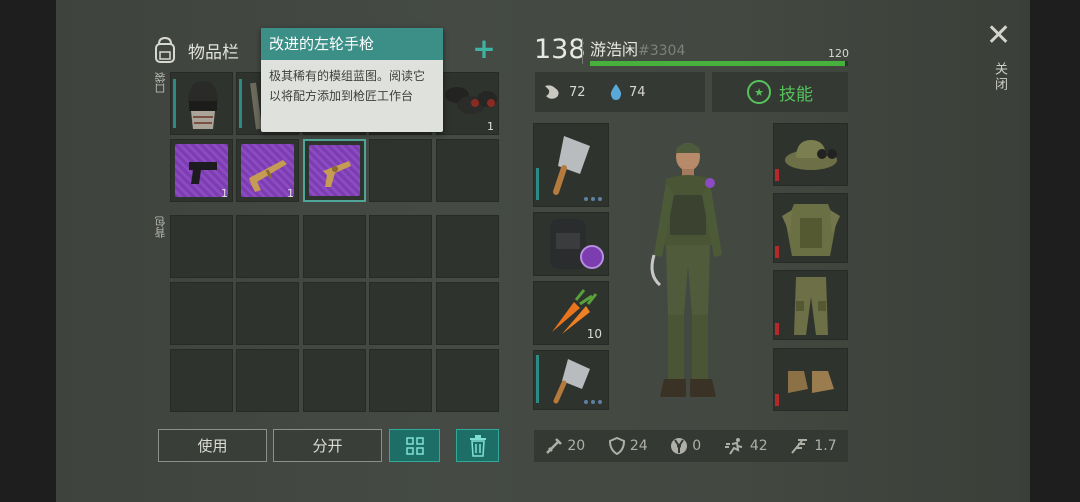 The width and height of the screenshot is (1080, 502). Describe the element at coordinates (637, 92) in the screenshot. I see `water-value: 74` at that location.